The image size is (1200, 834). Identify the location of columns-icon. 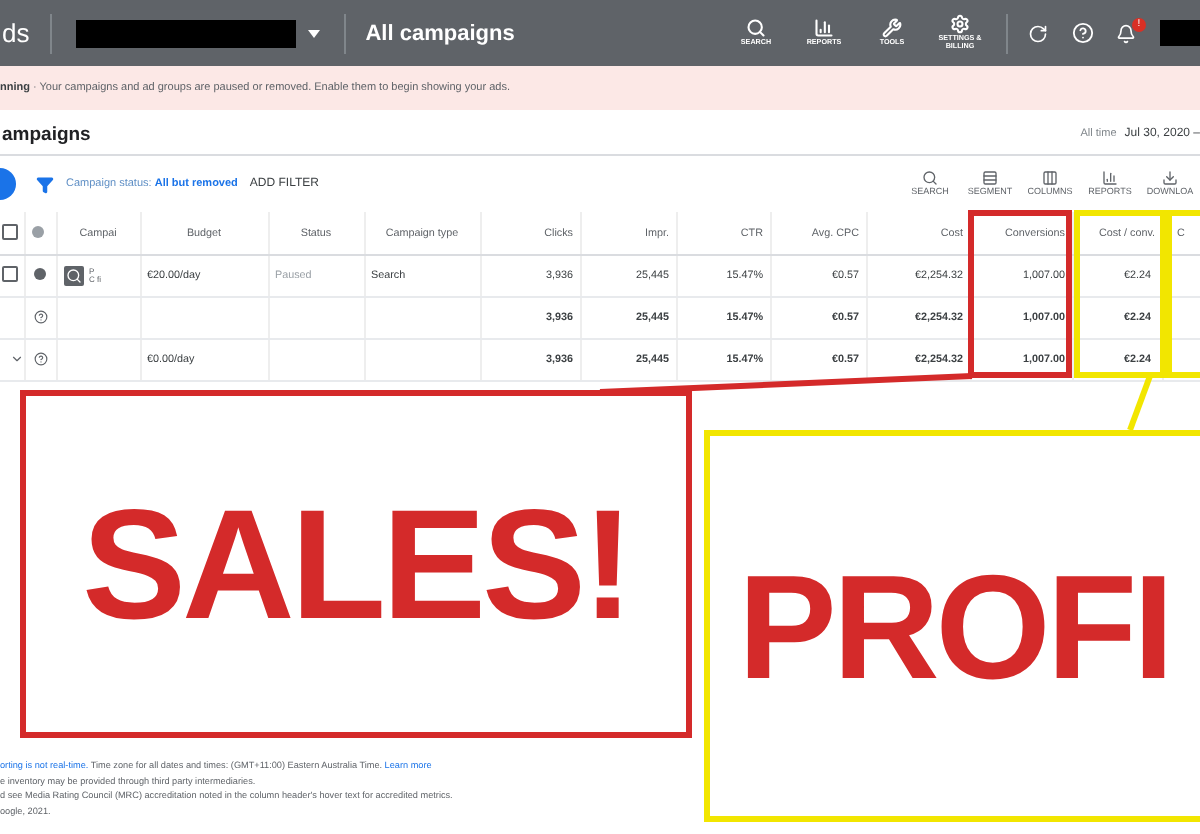
(1050, 178).